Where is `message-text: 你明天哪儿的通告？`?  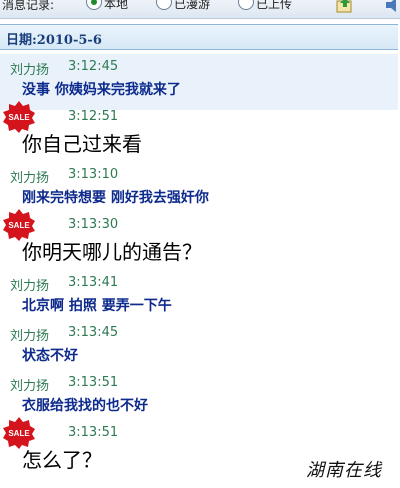 message-text: 你明天哪儿的通告？ is located at coordinates (112, 252).